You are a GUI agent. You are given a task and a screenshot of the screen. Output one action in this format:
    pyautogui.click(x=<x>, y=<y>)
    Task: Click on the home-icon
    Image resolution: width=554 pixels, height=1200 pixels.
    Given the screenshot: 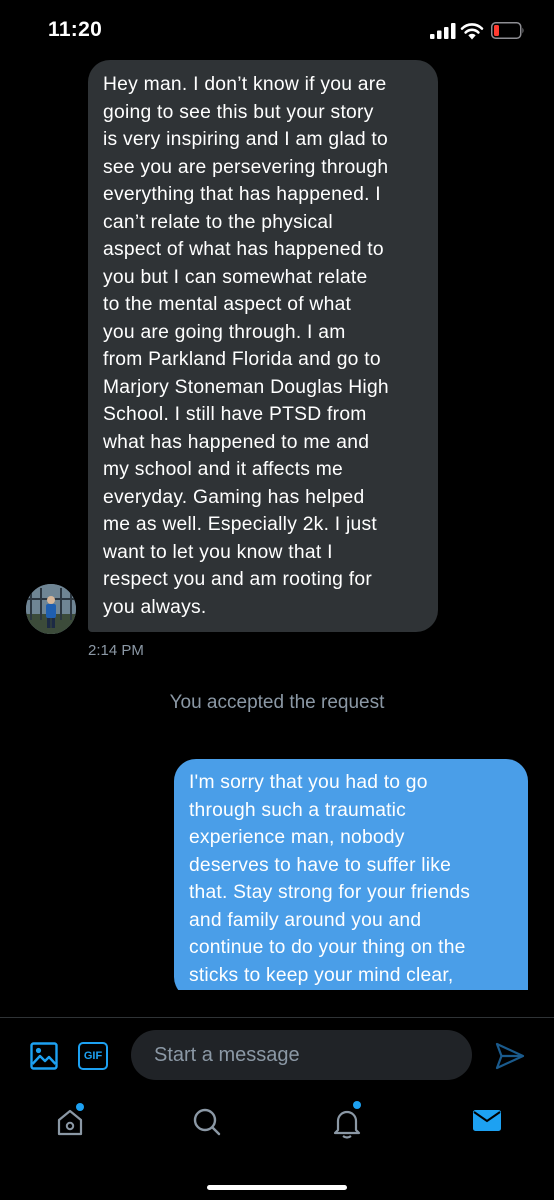 What is the action you would take?
    pyautogui.click(x=70, y=1122)
    